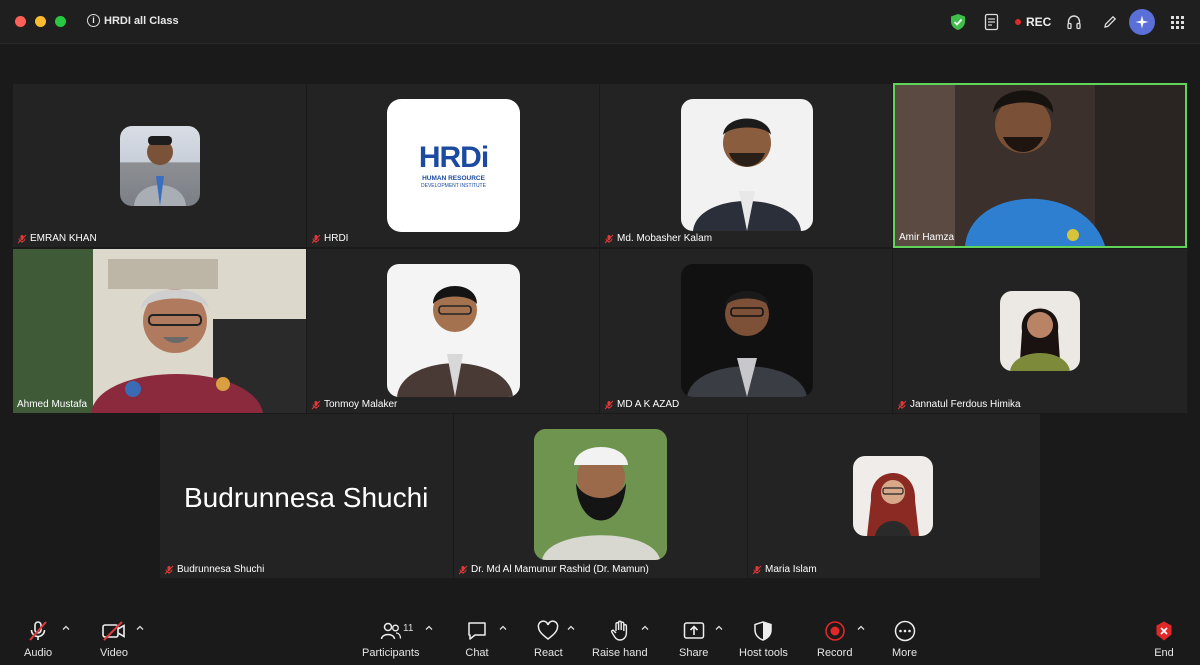 The width and height of the screenshot is (1200, 665). I want to click on record-button: Record, so click(834, 639).